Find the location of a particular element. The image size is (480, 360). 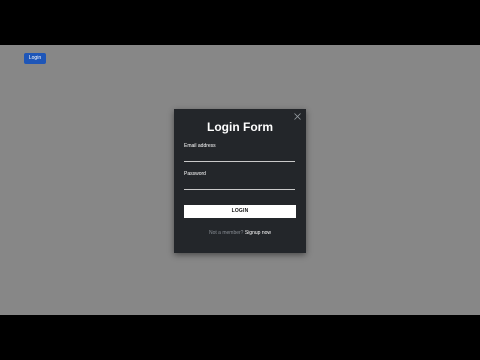

login-submit-button: LOGIN is located at coordinates (240, 211).